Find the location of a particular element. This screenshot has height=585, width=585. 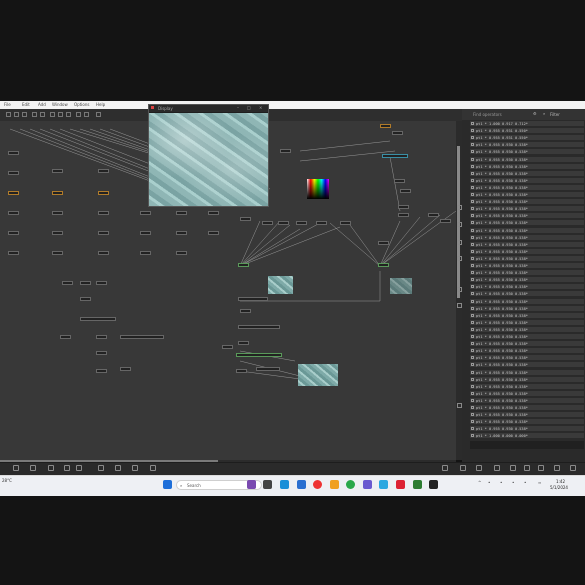

start-icon is located at coordinates (167, 484).